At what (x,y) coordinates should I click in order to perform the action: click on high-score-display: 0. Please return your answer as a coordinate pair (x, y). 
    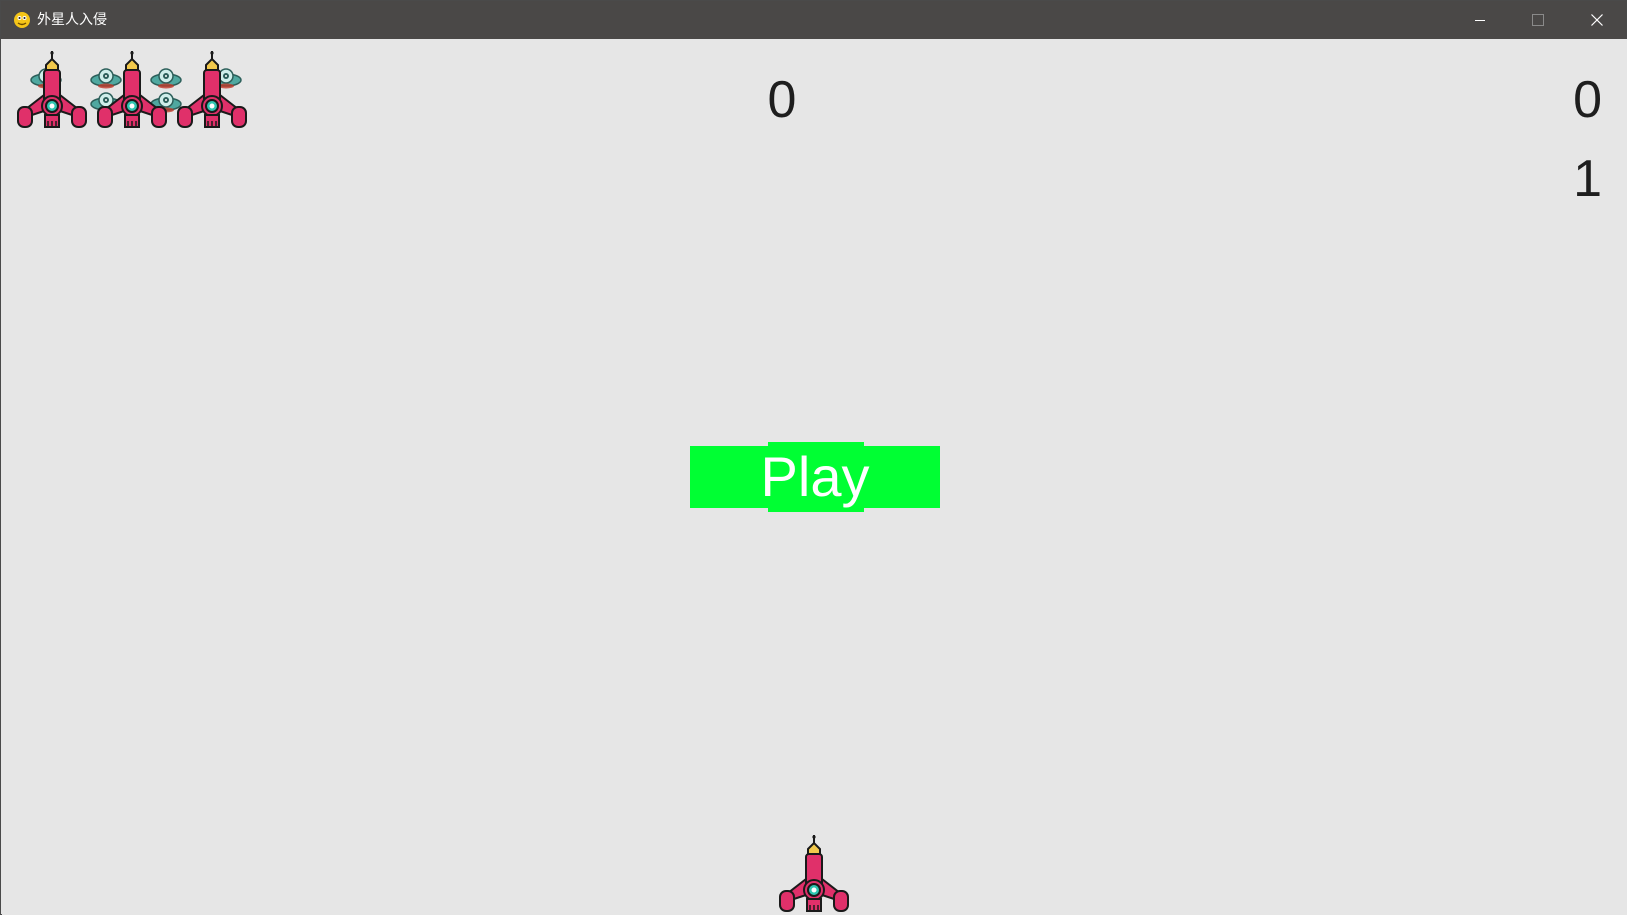
    Looking at the image, I should click on (1587, 100).